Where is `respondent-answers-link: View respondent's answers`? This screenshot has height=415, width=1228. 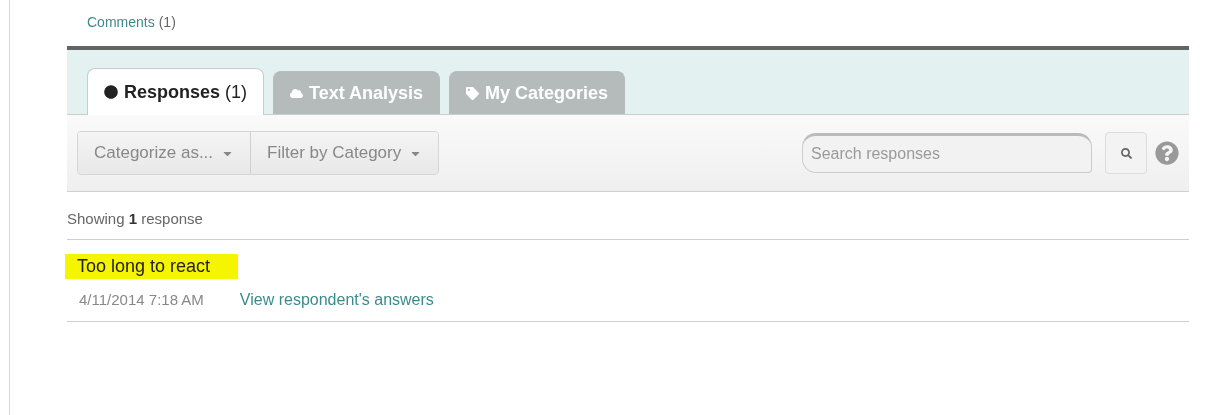 respondent-answers-link: View respondent's answers is located at coordinates (336, 300).